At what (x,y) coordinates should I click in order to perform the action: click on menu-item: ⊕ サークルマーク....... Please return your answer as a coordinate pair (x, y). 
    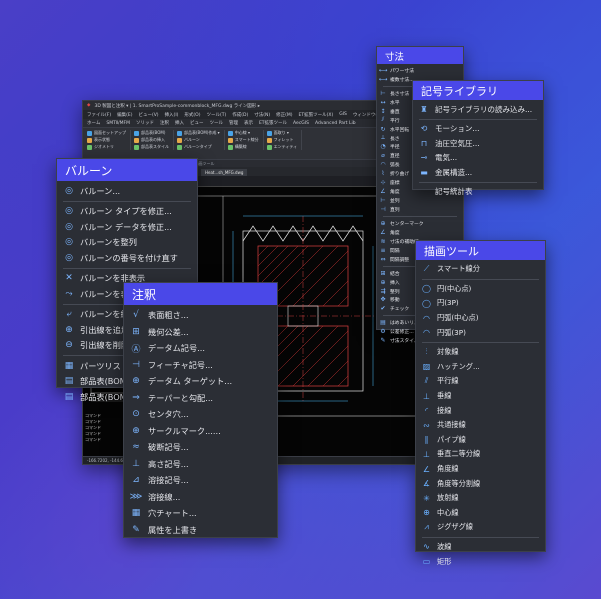
    Looking at the image, I should click on (200, 431).